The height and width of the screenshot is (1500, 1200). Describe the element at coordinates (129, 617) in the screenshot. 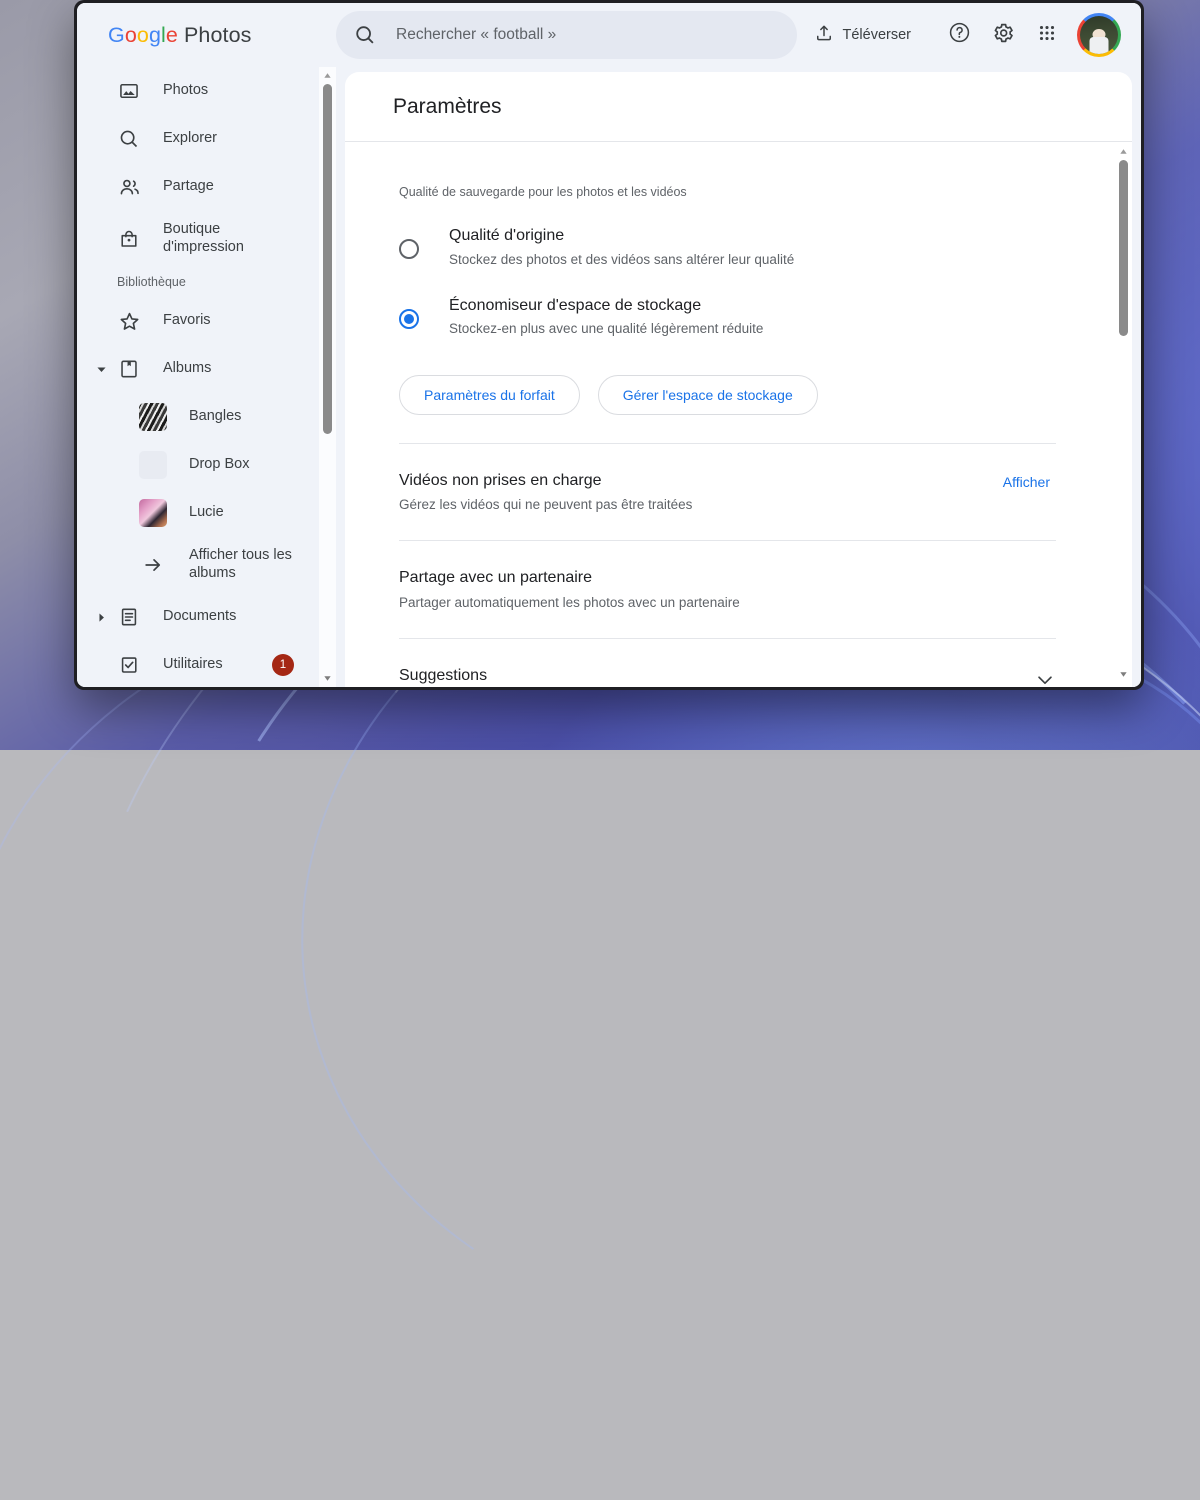

I see `document-icon` at that location.